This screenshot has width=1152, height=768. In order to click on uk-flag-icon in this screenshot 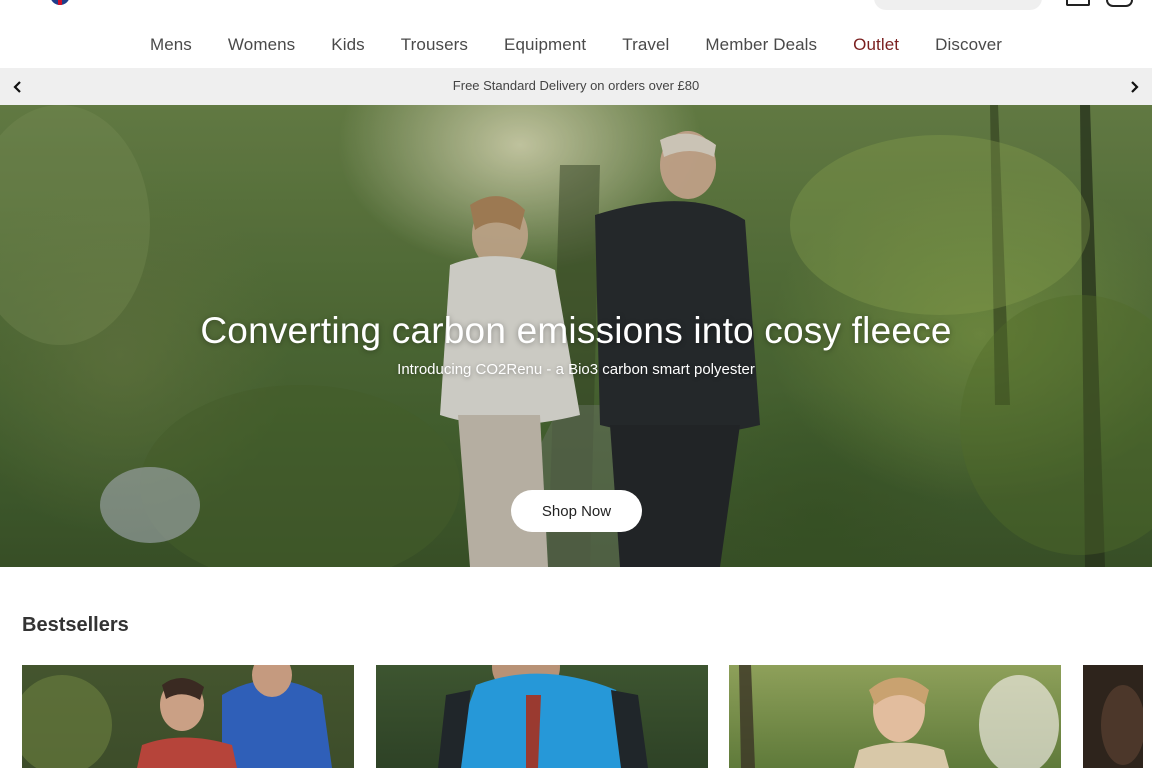, I will do `click(60, 2)`.